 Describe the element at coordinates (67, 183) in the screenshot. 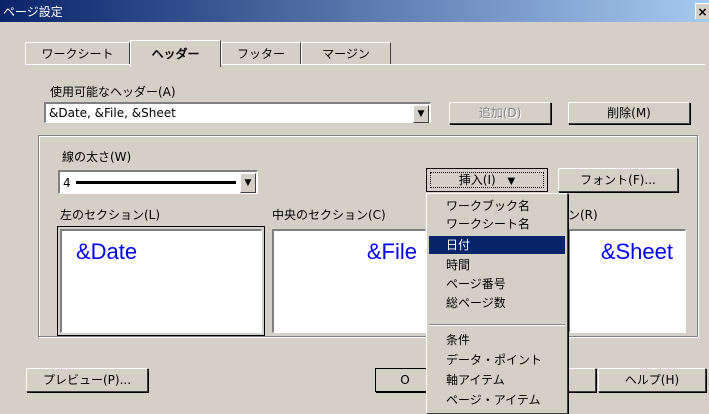

I see `line-width-value: 4` at that location.